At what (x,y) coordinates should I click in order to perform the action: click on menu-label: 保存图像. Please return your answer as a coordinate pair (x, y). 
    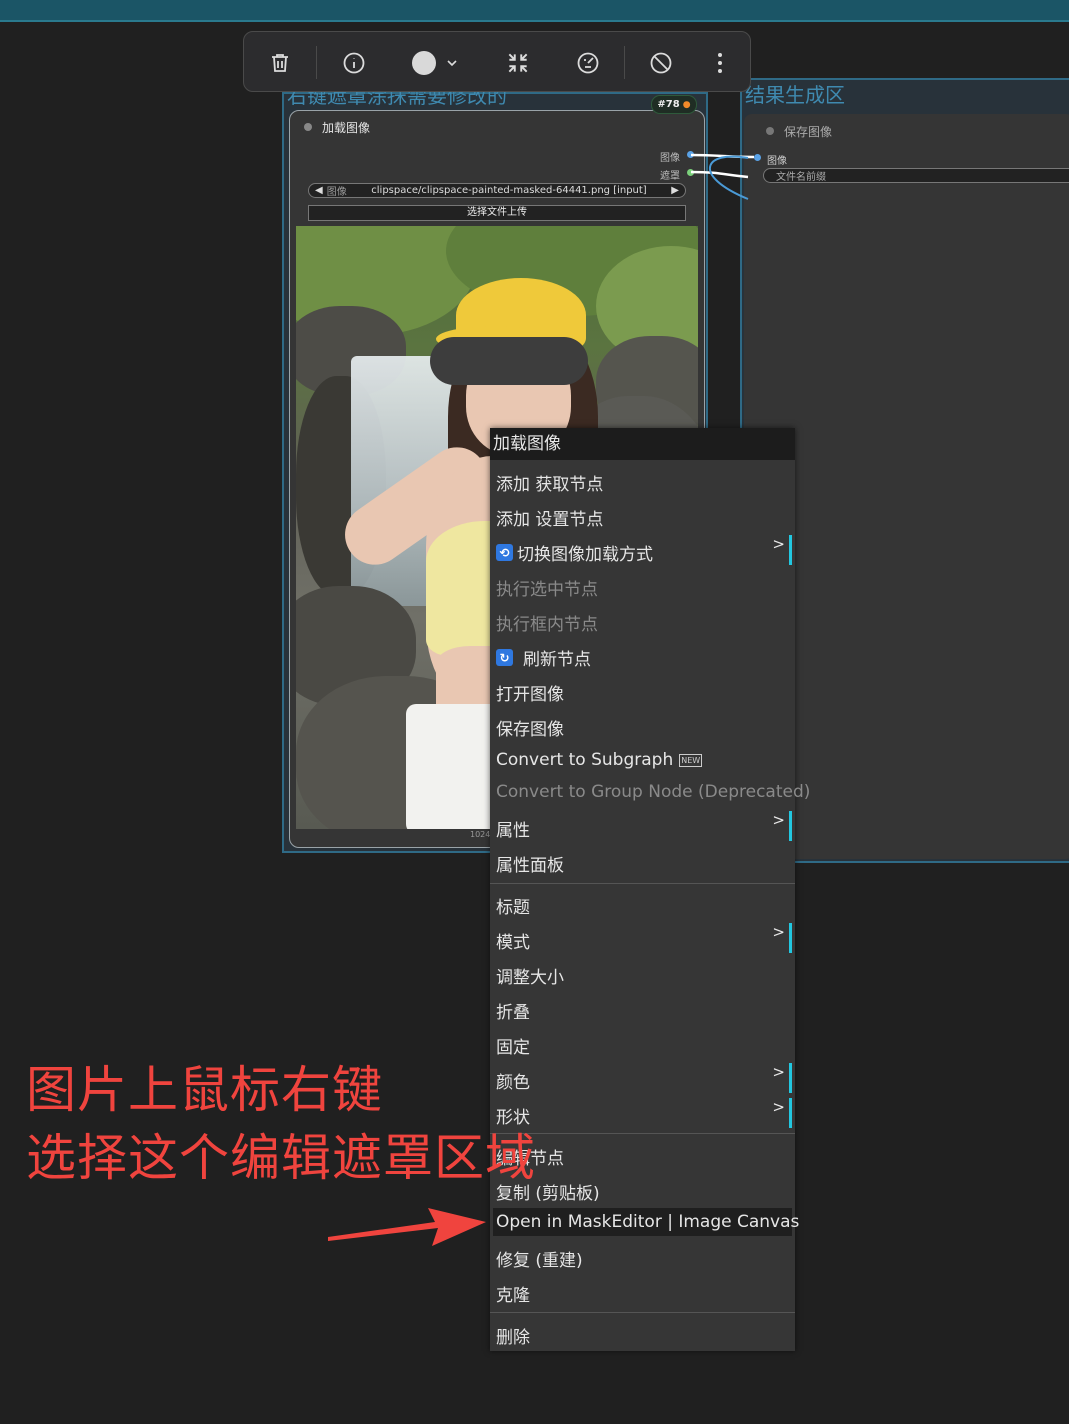
    Looking at the image, I should click on (530, 730).